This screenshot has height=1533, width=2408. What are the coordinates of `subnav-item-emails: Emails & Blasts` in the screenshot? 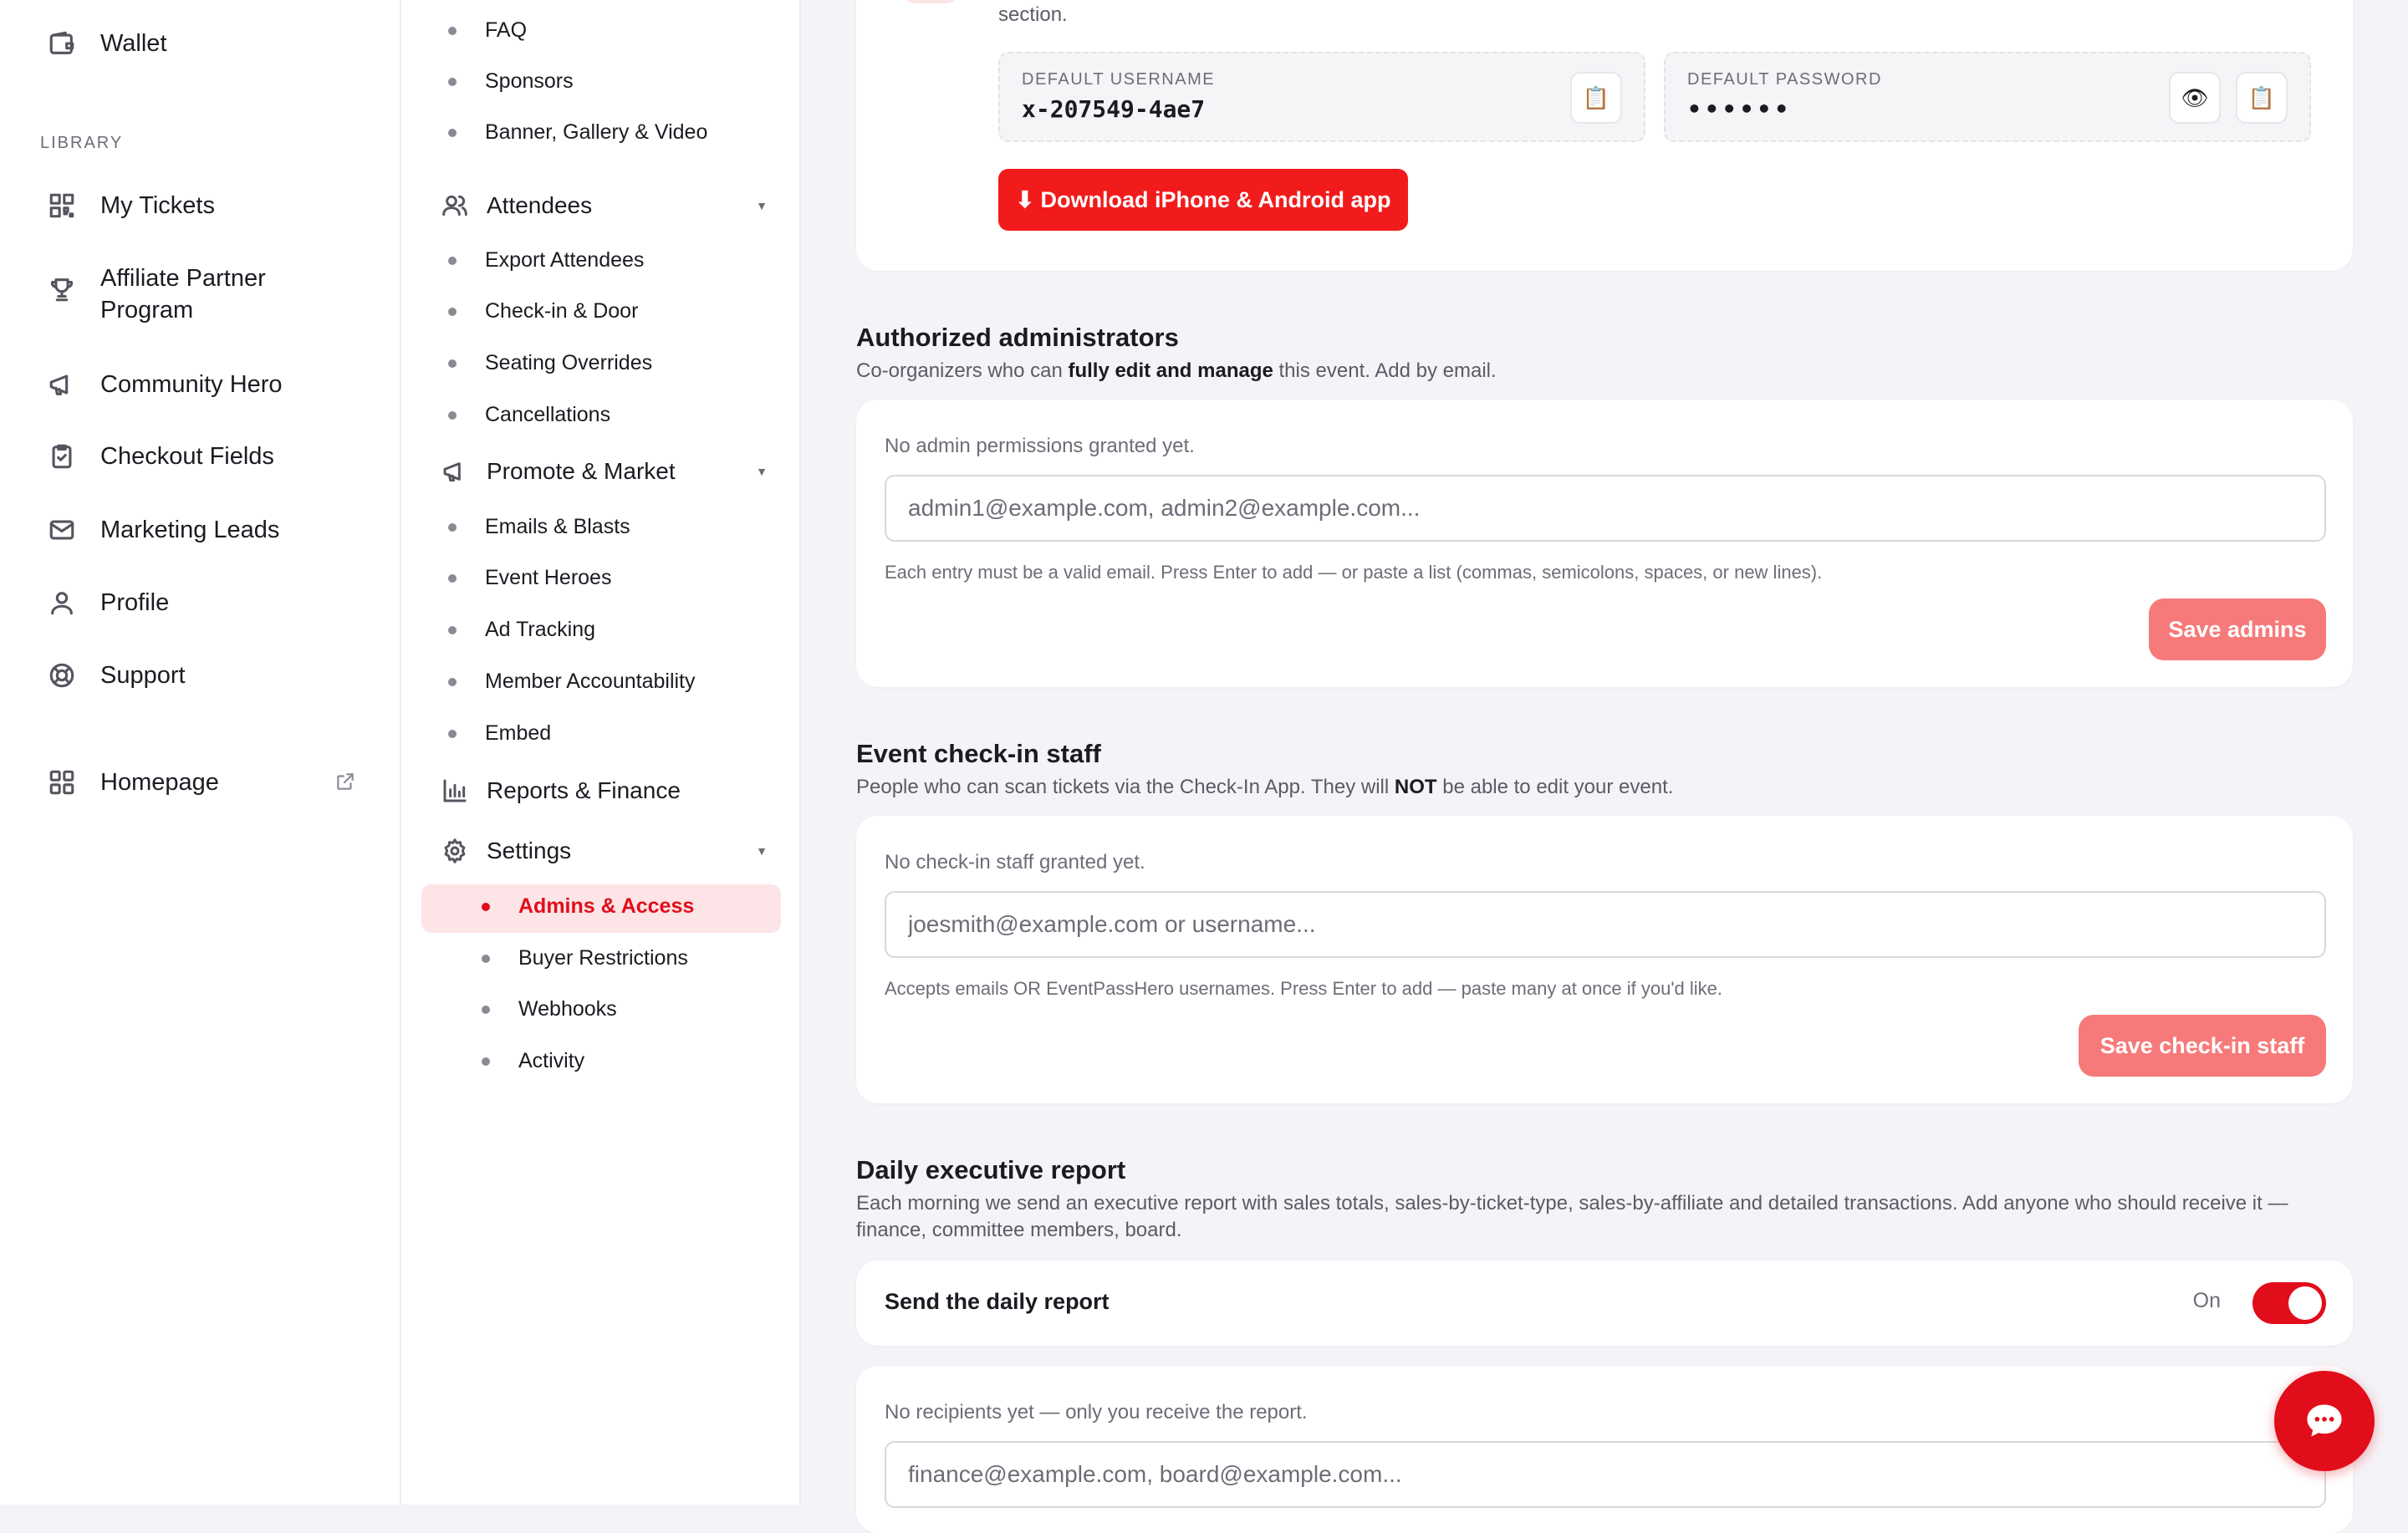 It's located at (539, 527).